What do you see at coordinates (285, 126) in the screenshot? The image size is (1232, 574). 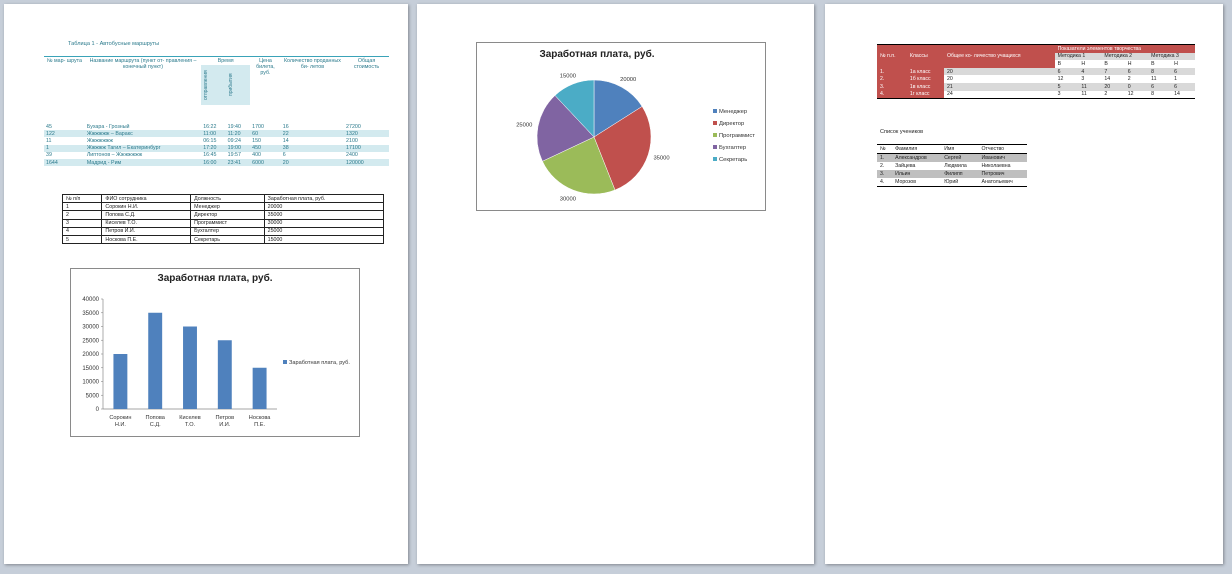 I see `route-cell: 16` at bounding box center [285, 126].